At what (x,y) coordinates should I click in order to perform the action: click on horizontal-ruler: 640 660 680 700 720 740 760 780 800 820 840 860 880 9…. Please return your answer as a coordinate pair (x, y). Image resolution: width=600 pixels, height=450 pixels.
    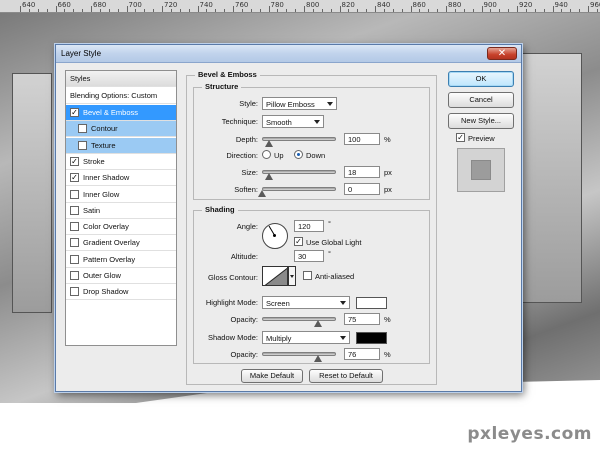
    Looking at the image, I should click on (300, 6).